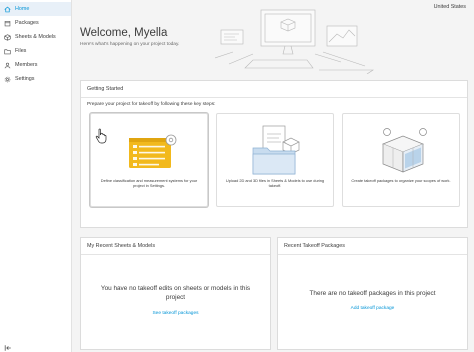 Image resolution: width=474 pixels, height=352 pixels. I want to click on gear-icon, so click(7, 79).